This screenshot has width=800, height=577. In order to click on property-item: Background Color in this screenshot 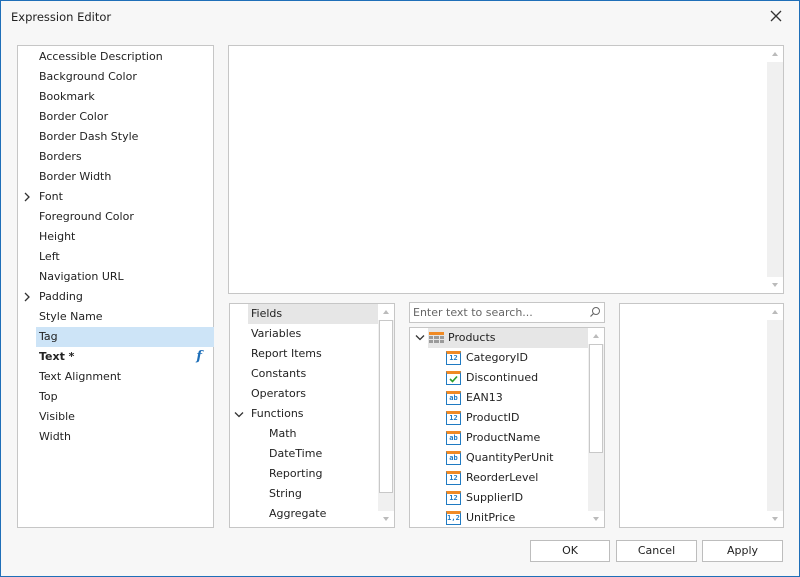, I will do `click(116, 77)`.